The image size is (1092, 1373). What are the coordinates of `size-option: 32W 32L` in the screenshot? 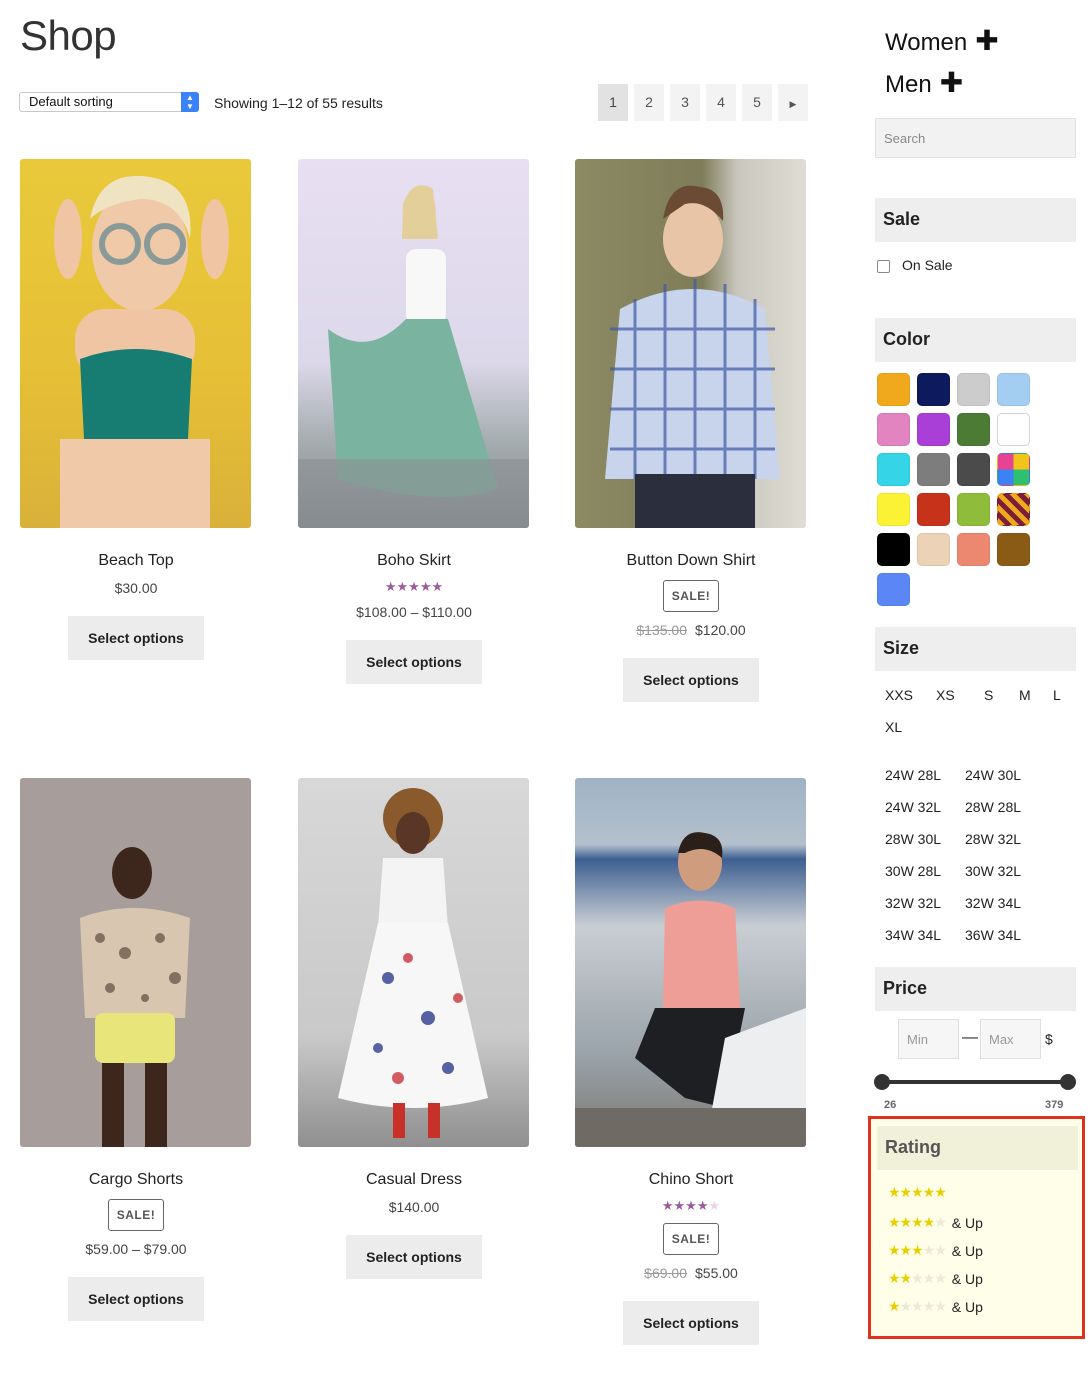 It's located at (925, 903).